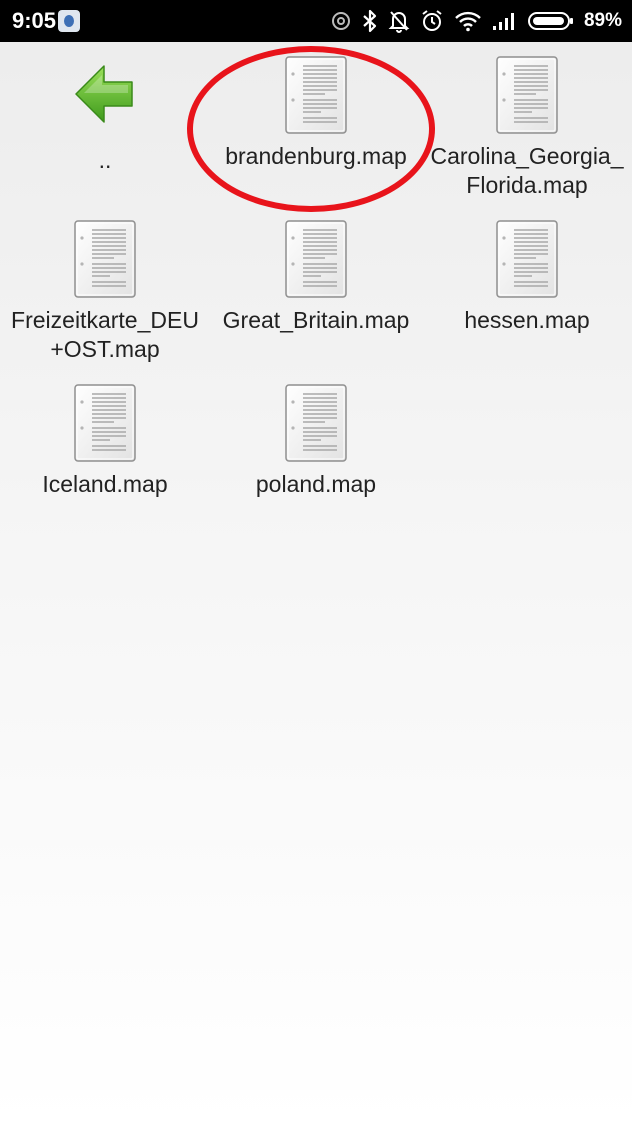 This screenshot has height=1125, width=632. Describe the element at coordinates (432, 20) in the screenshot. I see `alarm-icon` at that location.